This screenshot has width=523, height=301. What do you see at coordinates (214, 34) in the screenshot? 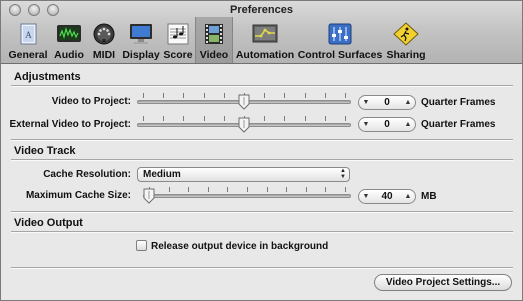
I see `video-icon` at bounding box center [214, 34].